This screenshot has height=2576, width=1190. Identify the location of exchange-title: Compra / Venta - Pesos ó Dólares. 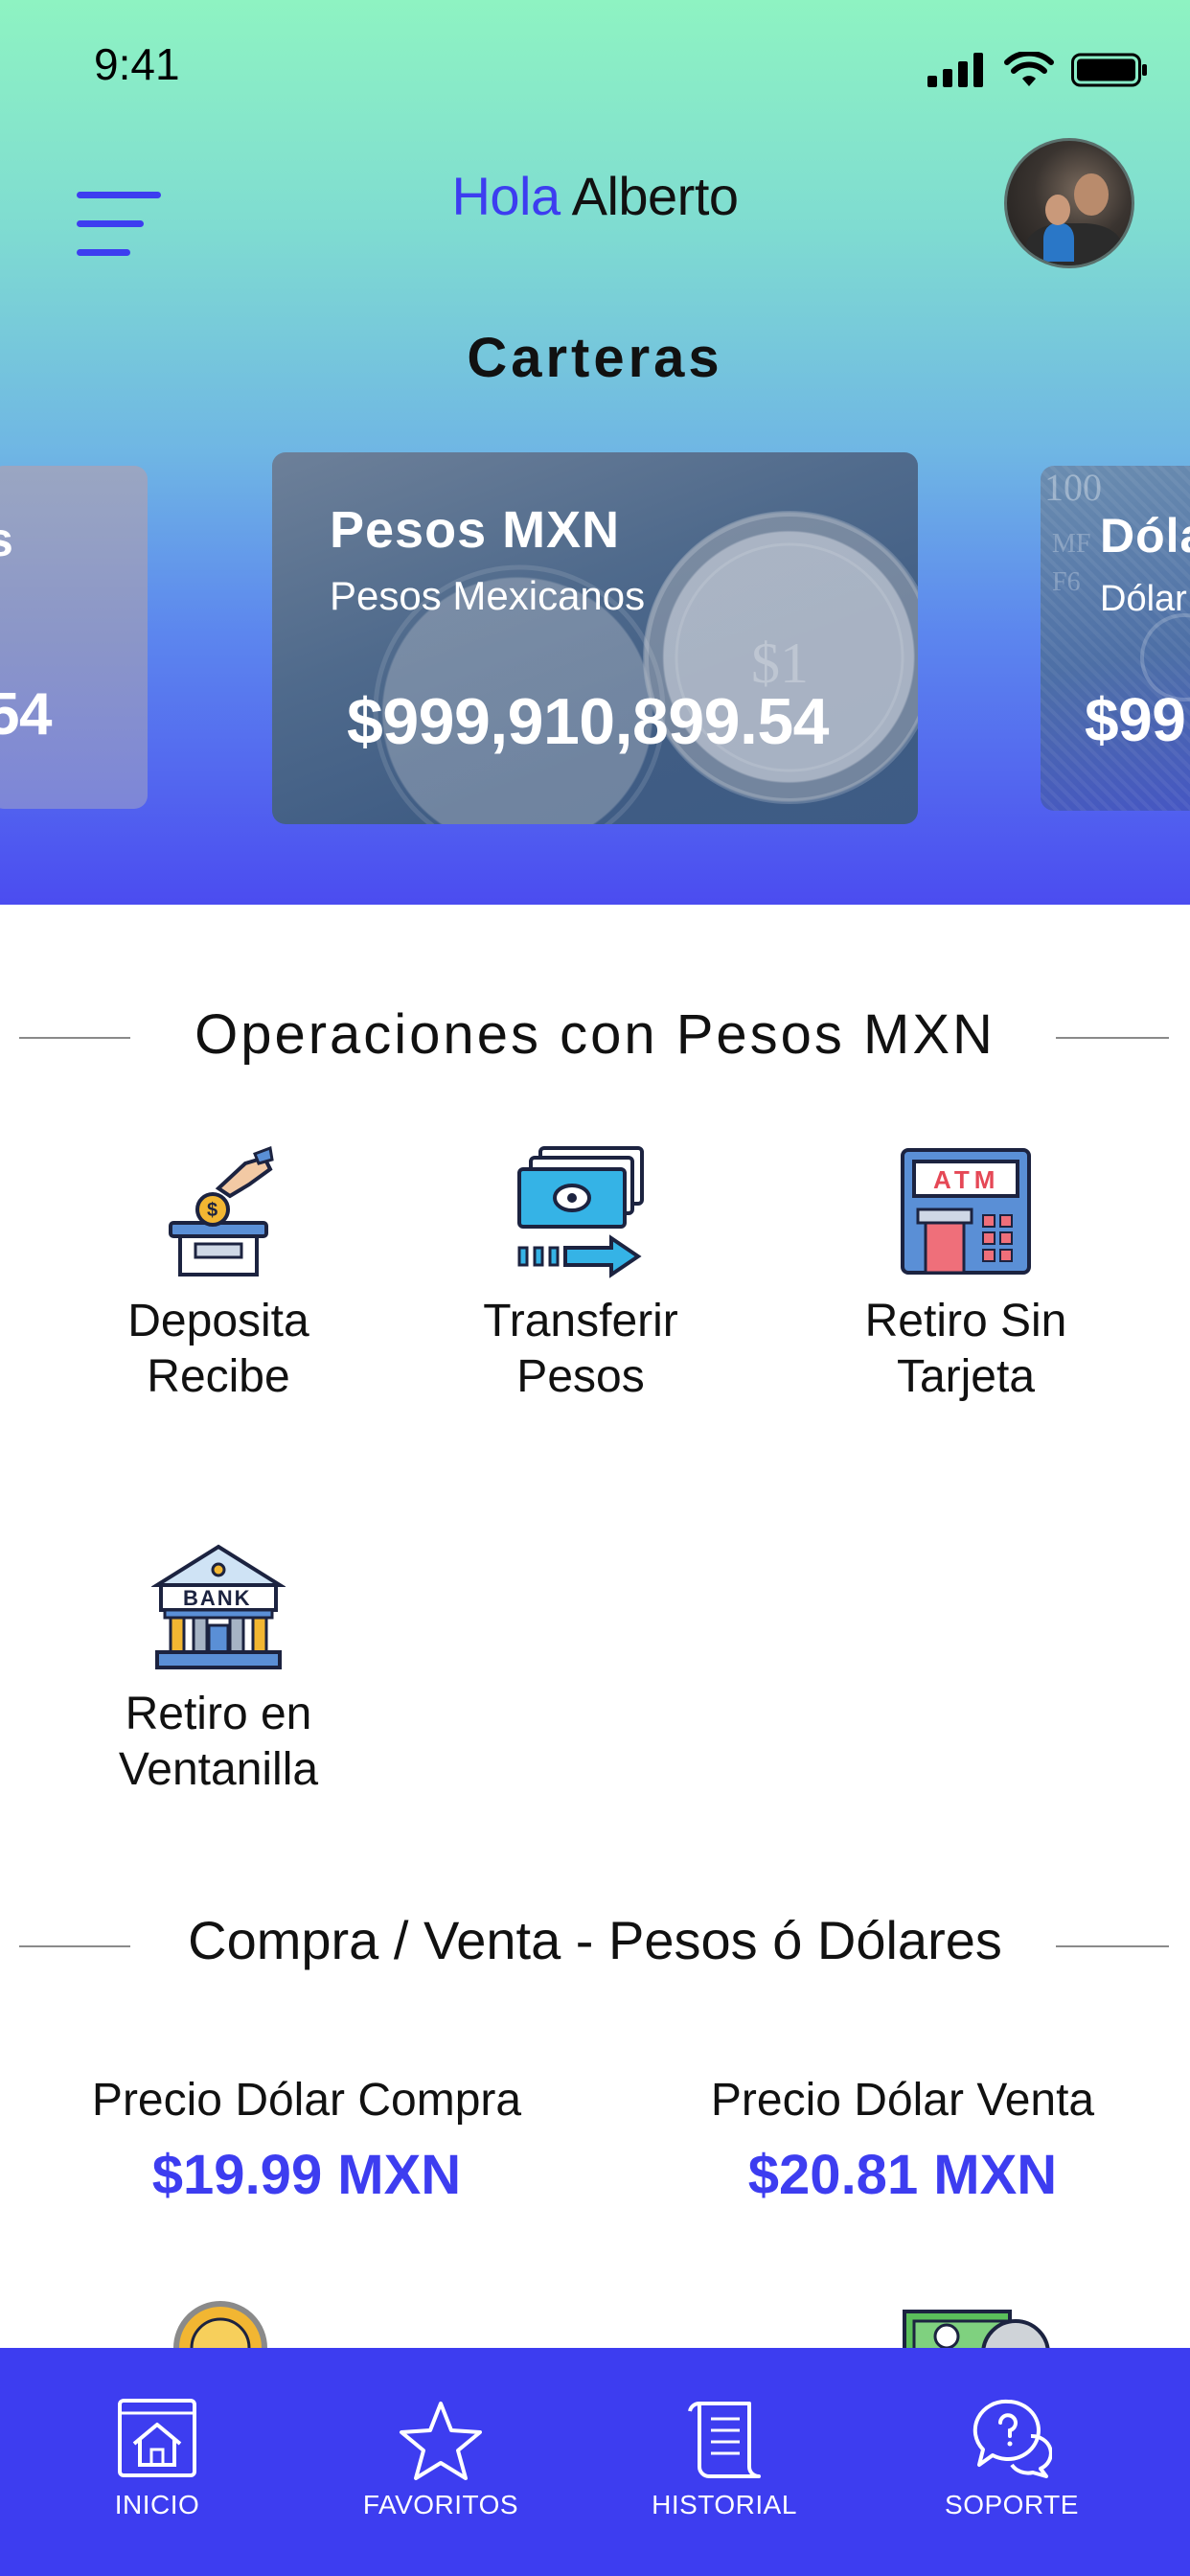
(595, 1940).